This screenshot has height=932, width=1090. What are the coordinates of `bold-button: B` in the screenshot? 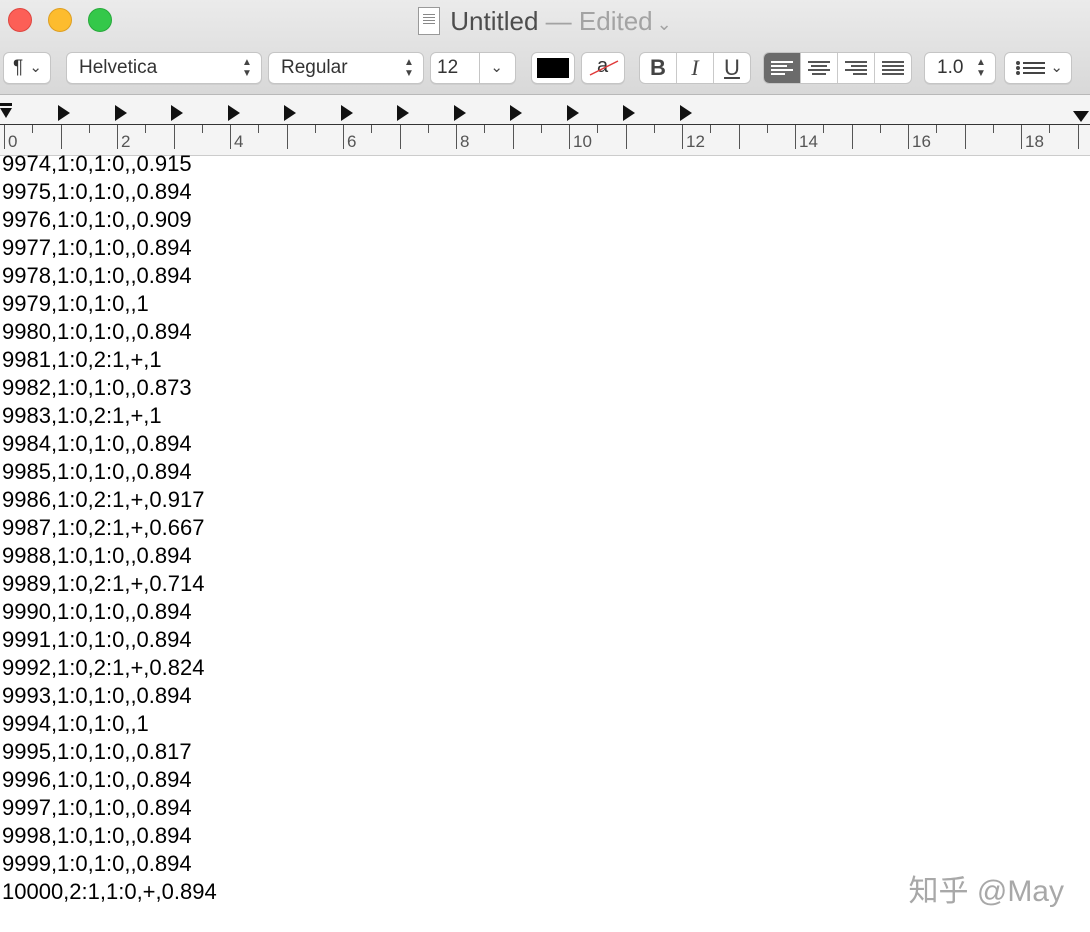 It's located at (658, 68).